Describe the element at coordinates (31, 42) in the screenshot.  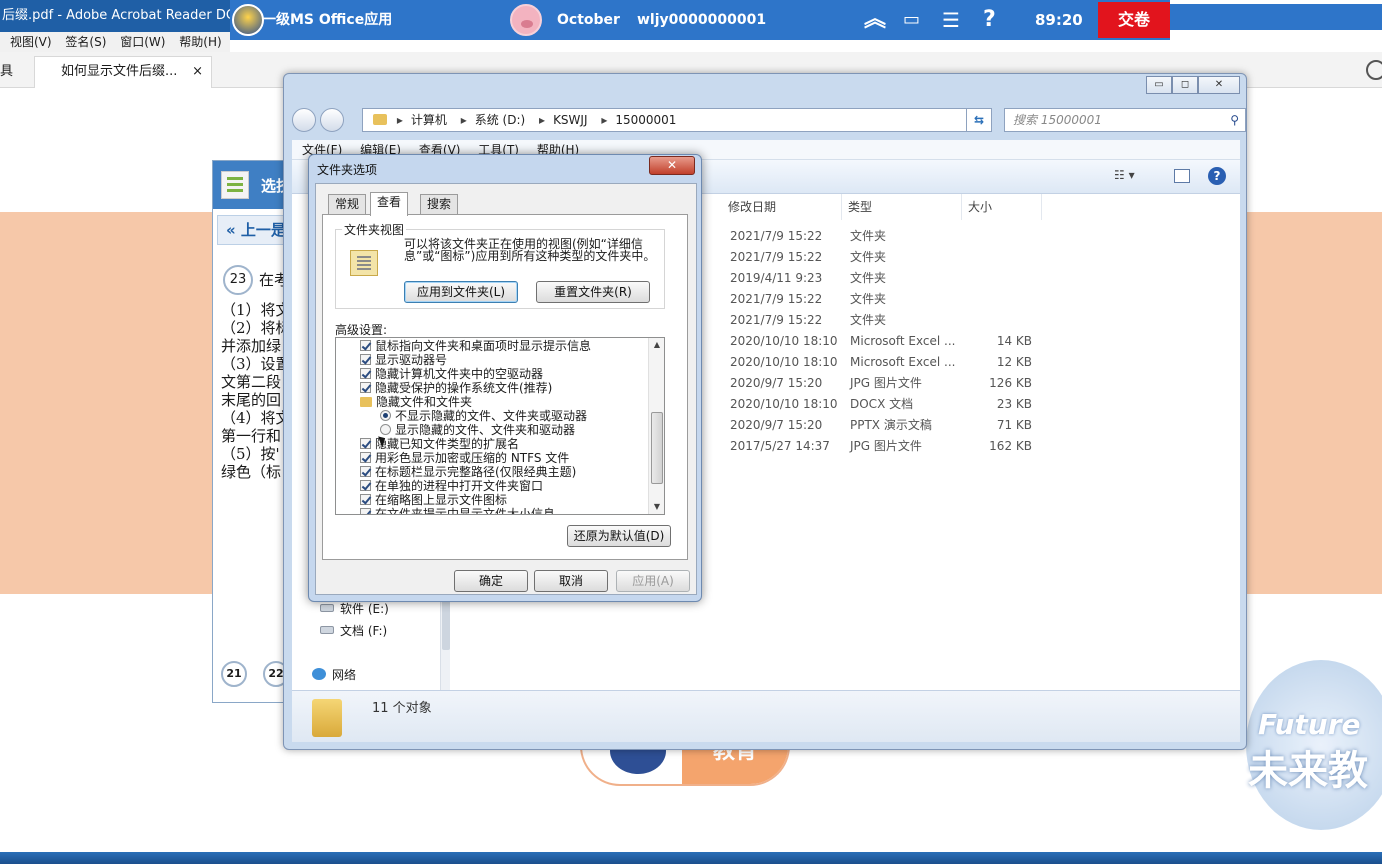
I see `acrobat-menu-view: 视图(V)` at that location.